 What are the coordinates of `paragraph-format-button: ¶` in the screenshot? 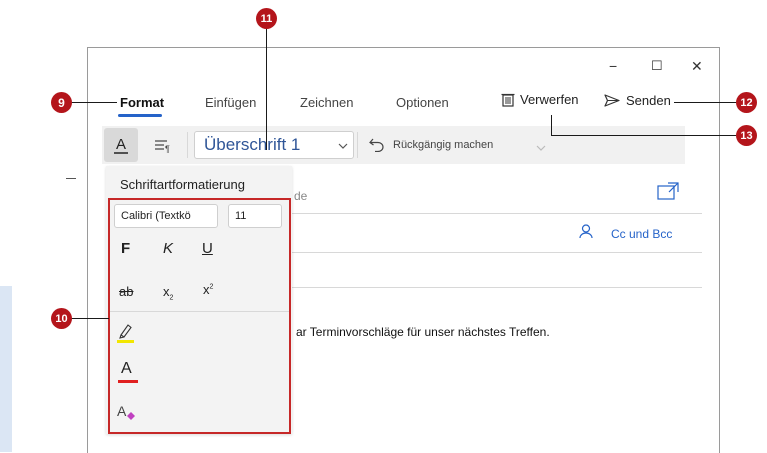 It's located at (163, 146).